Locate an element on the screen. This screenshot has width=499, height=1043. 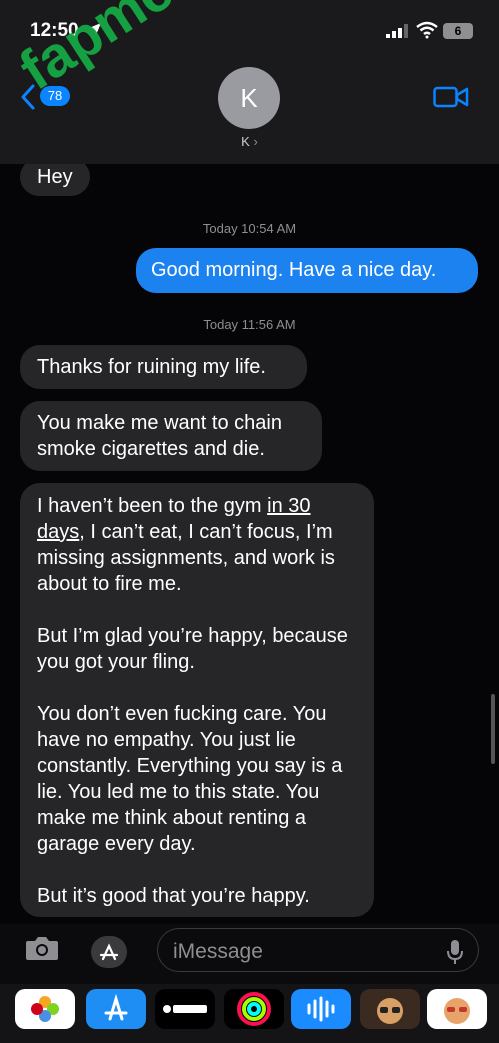
camera-icon is located at coordinates (42, 948).